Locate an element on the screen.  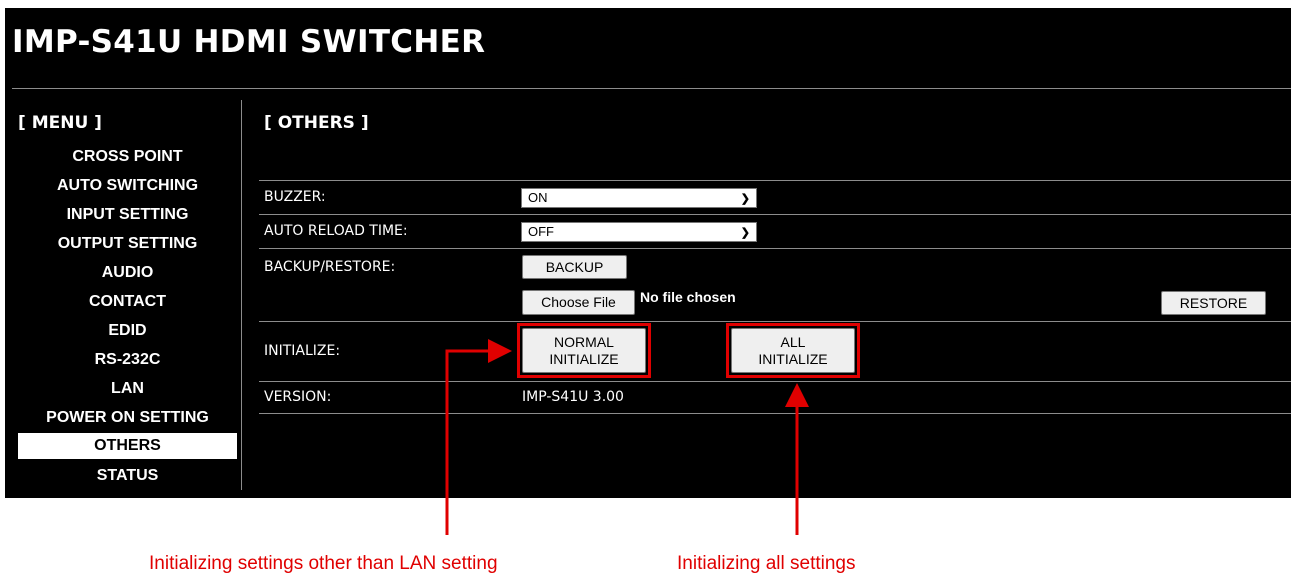
annotation-arrows is located at coordinates (627, 437).